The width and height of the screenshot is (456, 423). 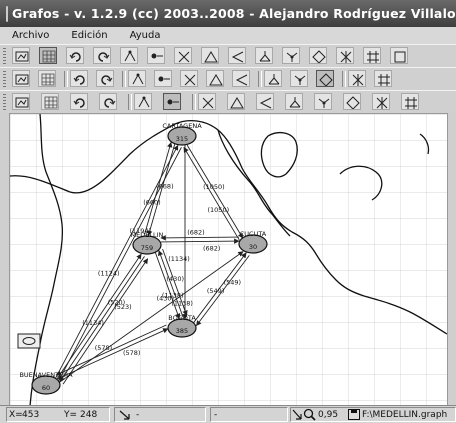 I want to click on open-icon, so click(x=21, y=78).